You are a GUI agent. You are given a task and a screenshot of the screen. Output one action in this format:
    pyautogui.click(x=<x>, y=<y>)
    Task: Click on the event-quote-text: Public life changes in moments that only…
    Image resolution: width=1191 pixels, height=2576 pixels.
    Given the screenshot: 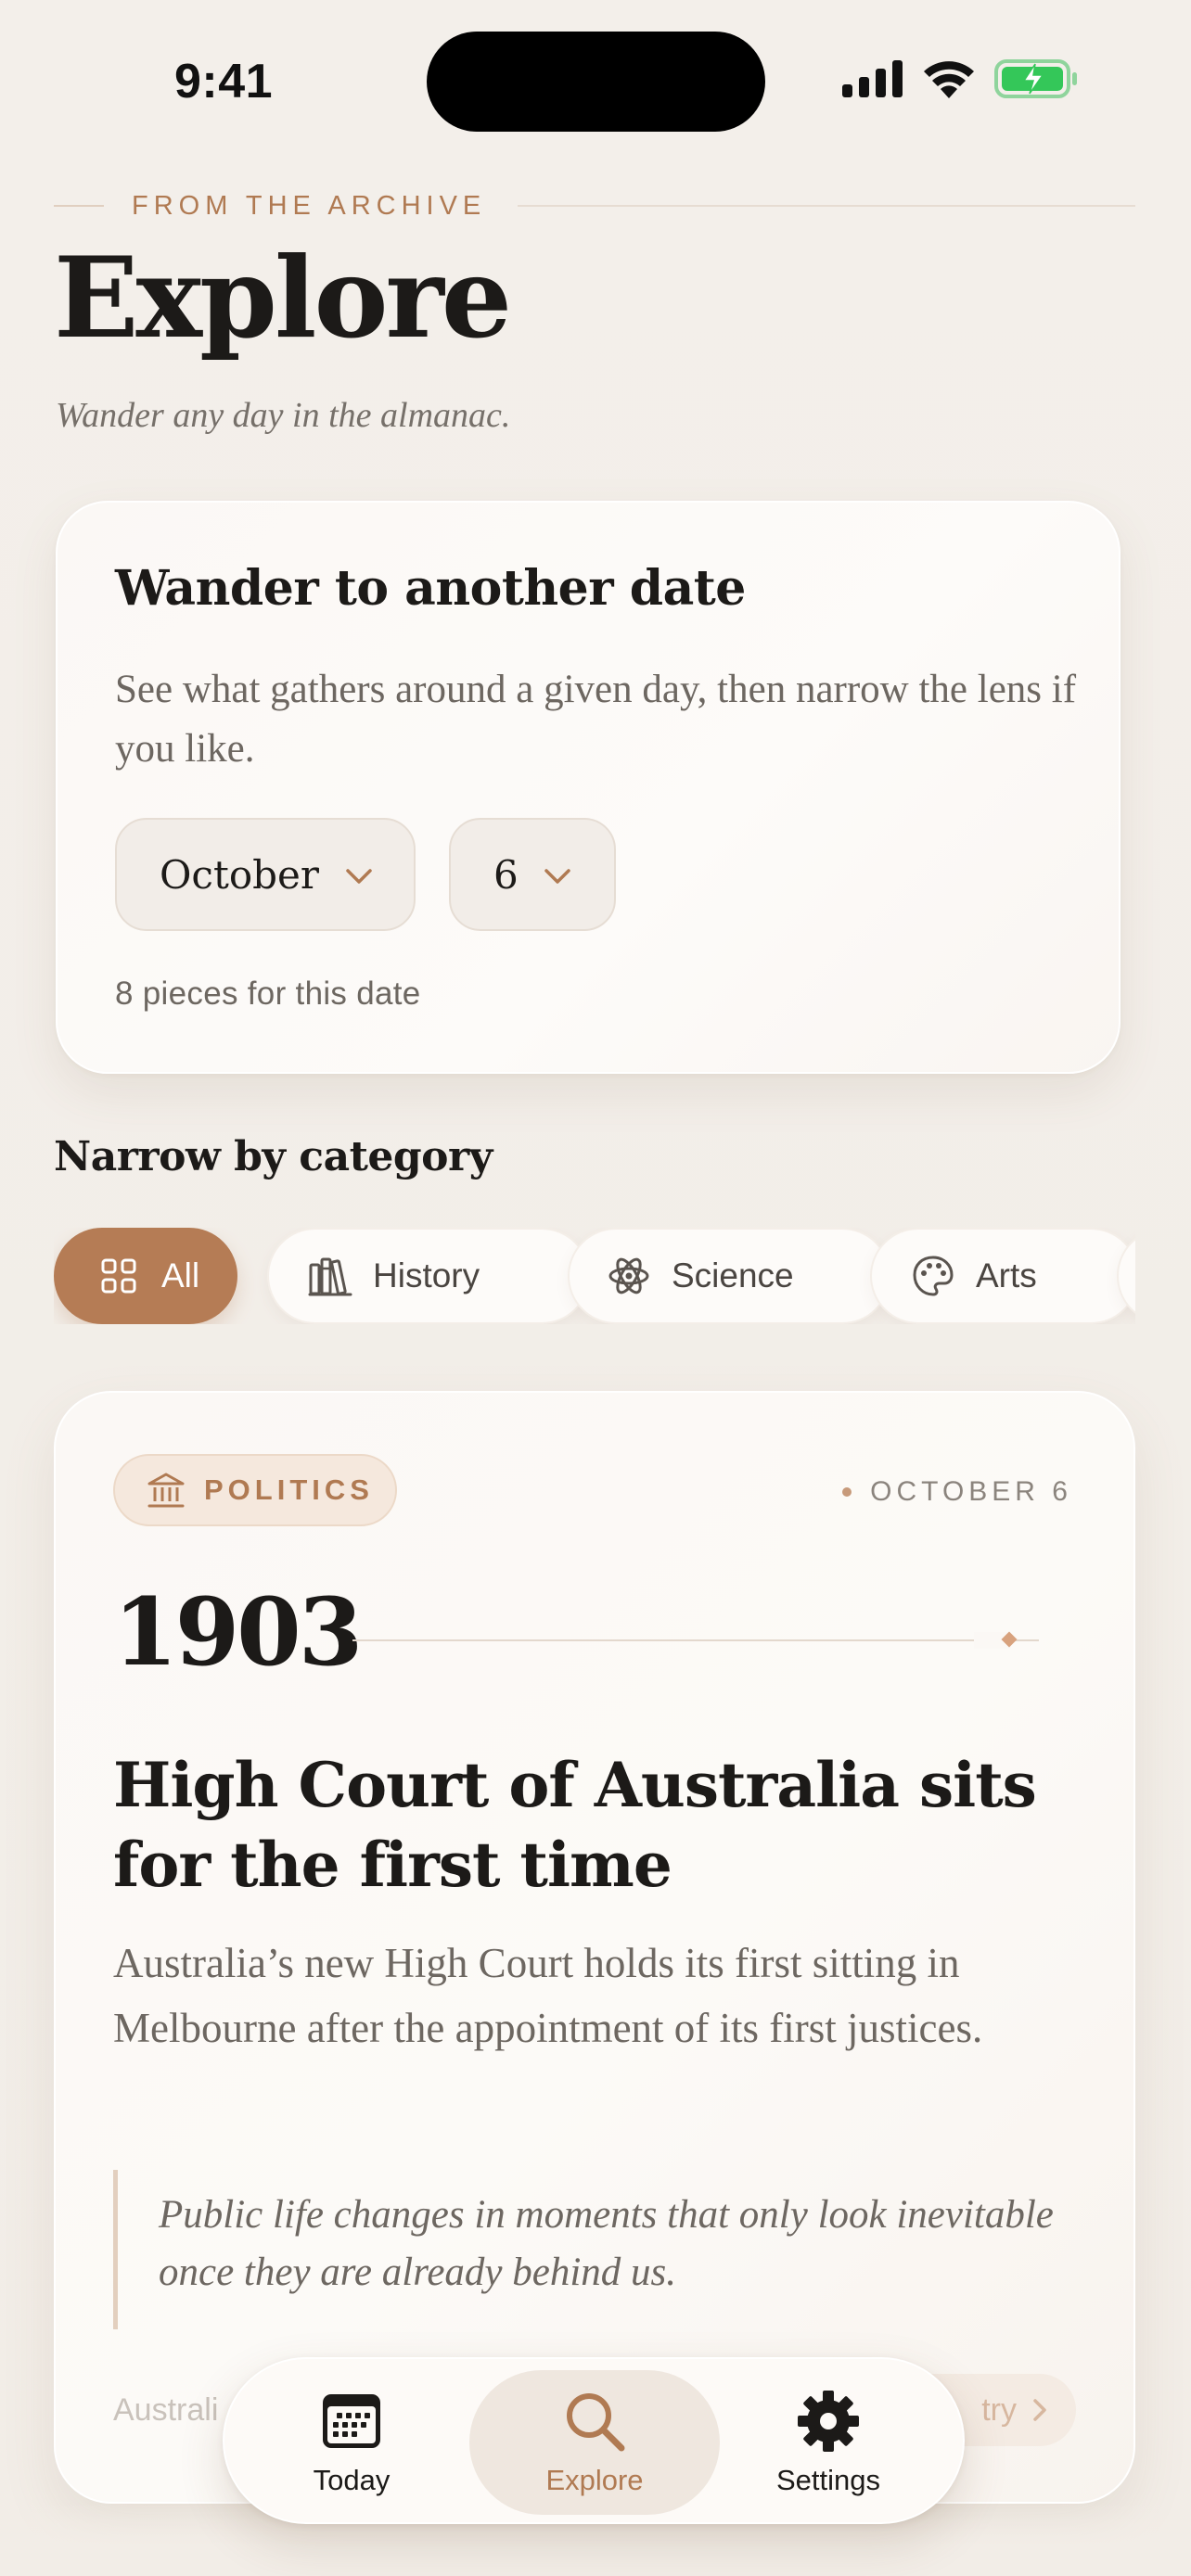 What is the action you would take?
    pyautogui.click(x=606, y=2244)
    